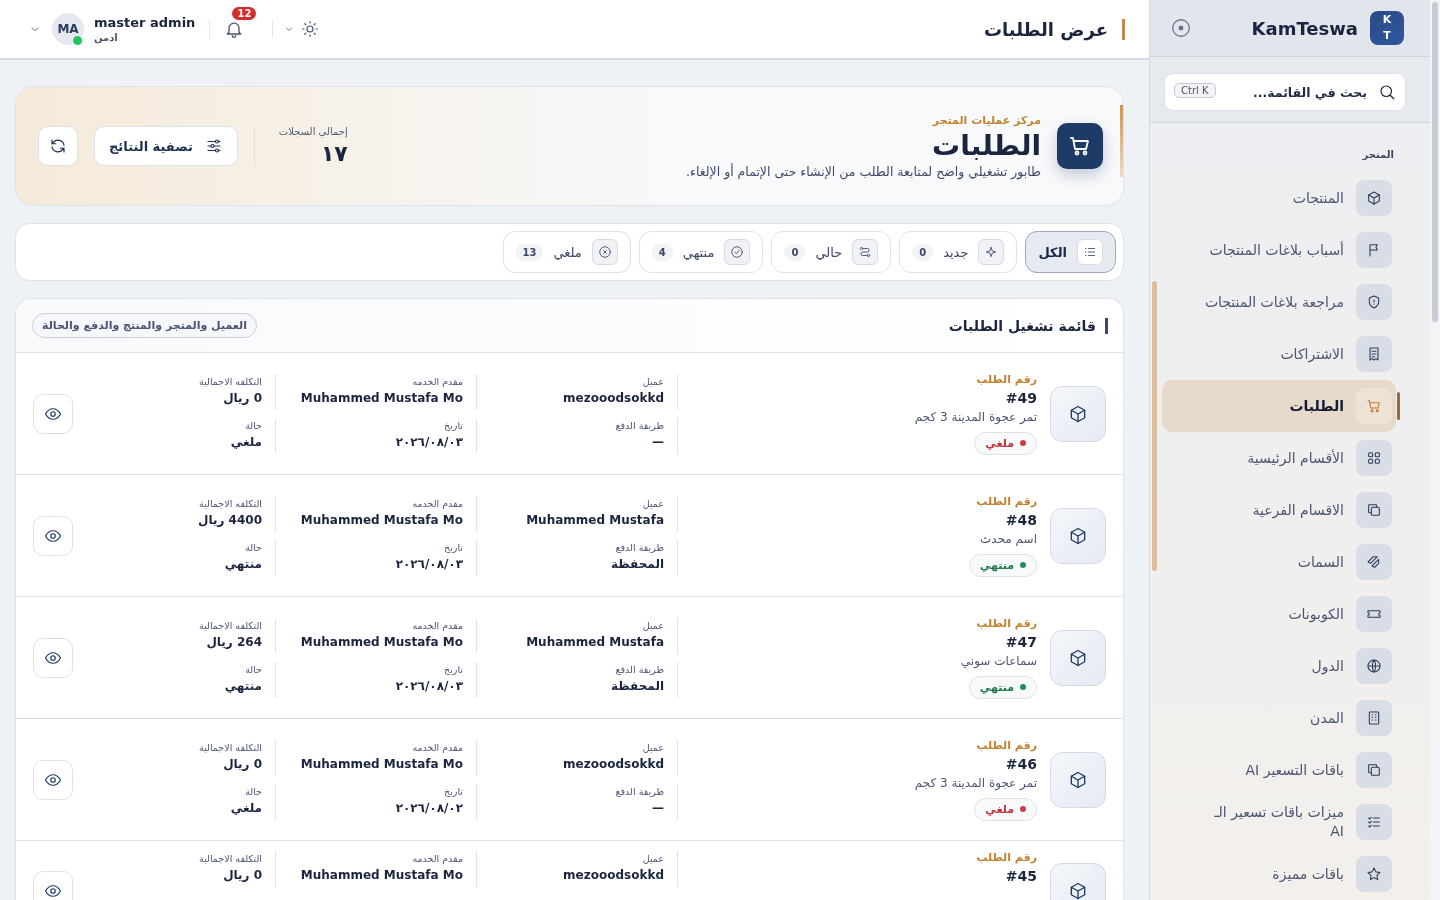 The width and height of the screenshot is (1440, 900). I want to click on sparkle-icon, so click(991, 252).